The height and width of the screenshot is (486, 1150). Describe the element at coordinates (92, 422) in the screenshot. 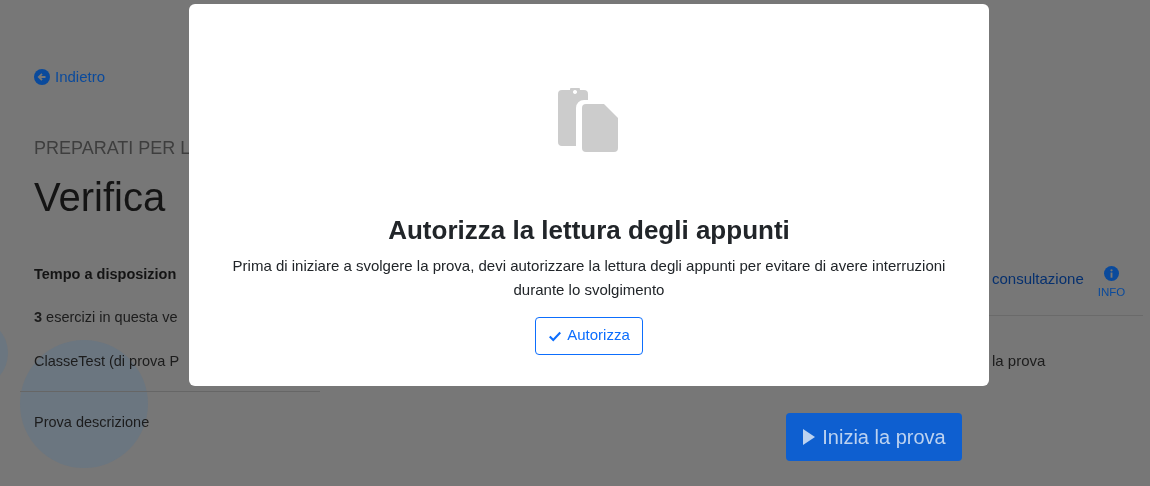

I see `detail-text: Prova descrizione` at that location.